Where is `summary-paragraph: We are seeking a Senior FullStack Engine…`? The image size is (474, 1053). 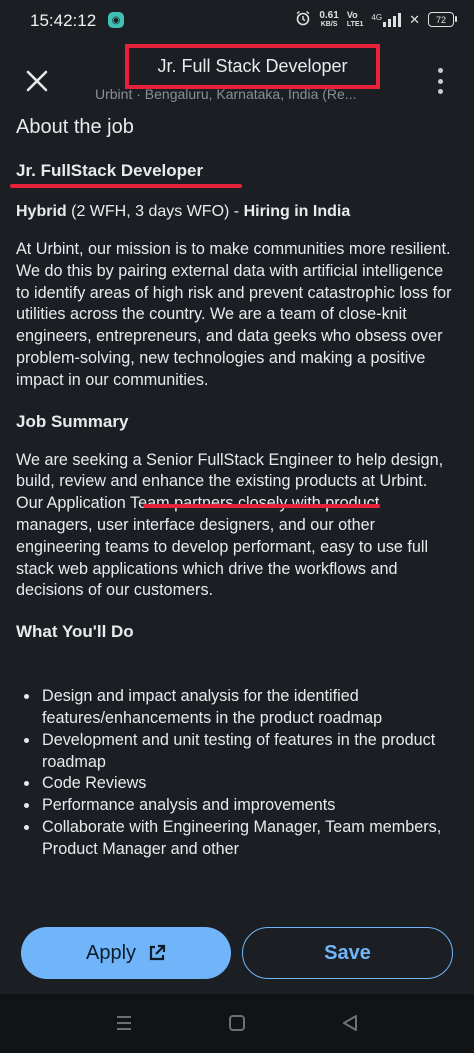
summary-paragraph: We are seeking a Senior FullStack Engine… is located at coordinates (236, 526).